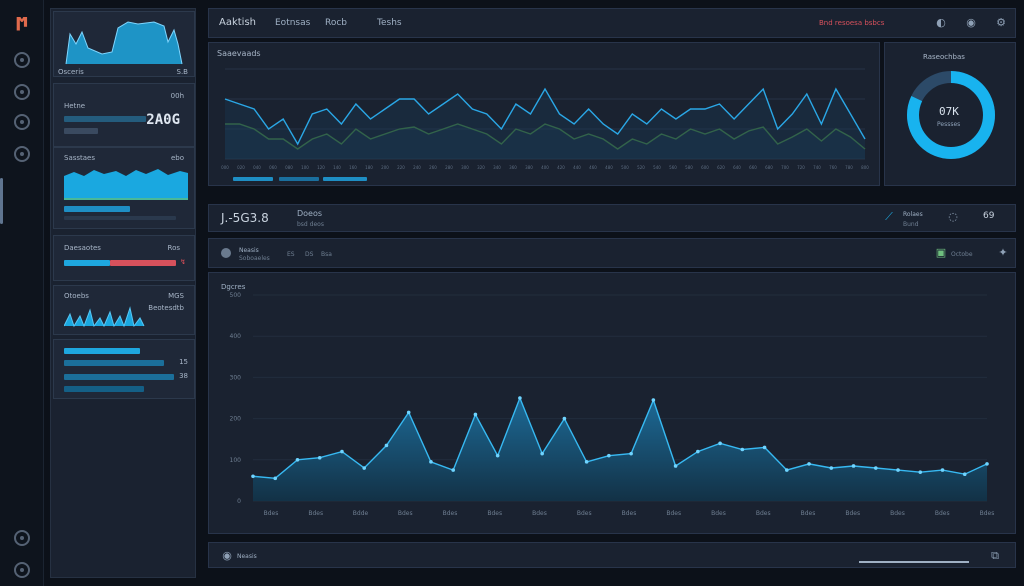 This screenshot has width=1024, height=586. I want to click on top-chart-x-tick: 520, so click(641, 167).